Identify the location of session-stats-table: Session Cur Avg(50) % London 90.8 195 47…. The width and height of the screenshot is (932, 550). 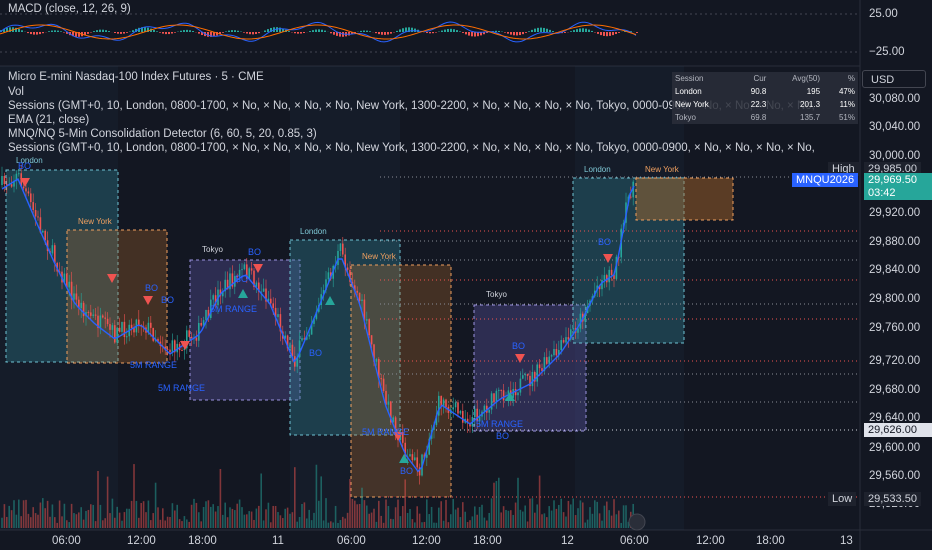
(765, 98).